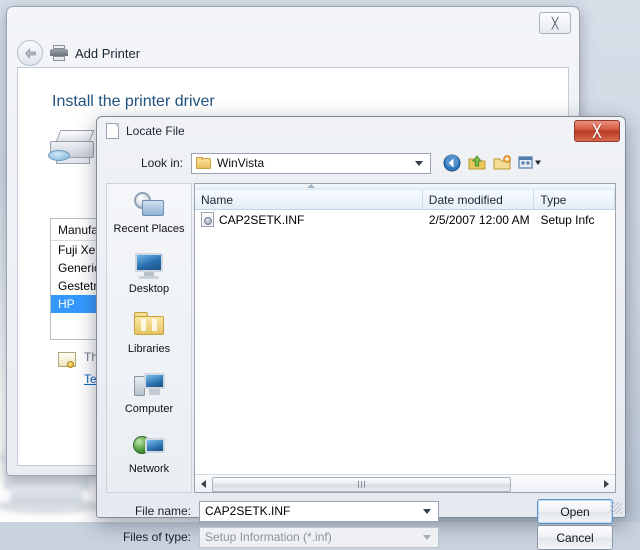 Image resolution: width=640 pixels, height=550 pixels. I want to click on dialog-titlebar: Locate File ╳, so click(361, 131).